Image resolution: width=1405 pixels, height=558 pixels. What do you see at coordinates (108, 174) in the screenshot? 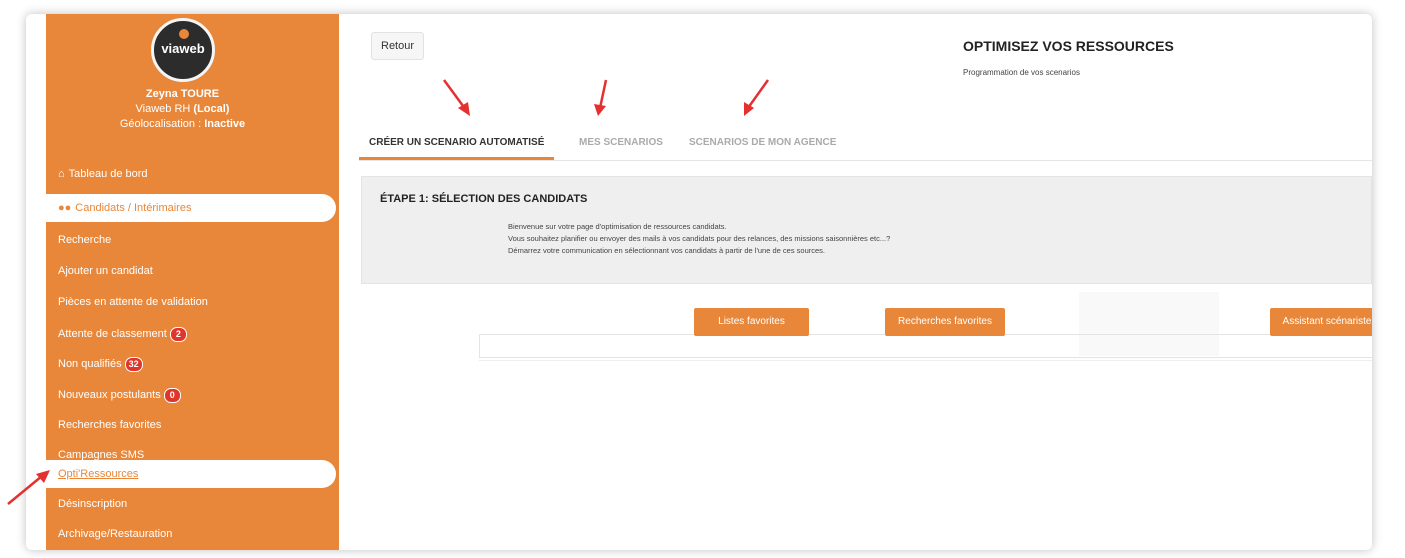
I see `sidebar-item-label: Tableau de bord` at bounding box center [108, 174].